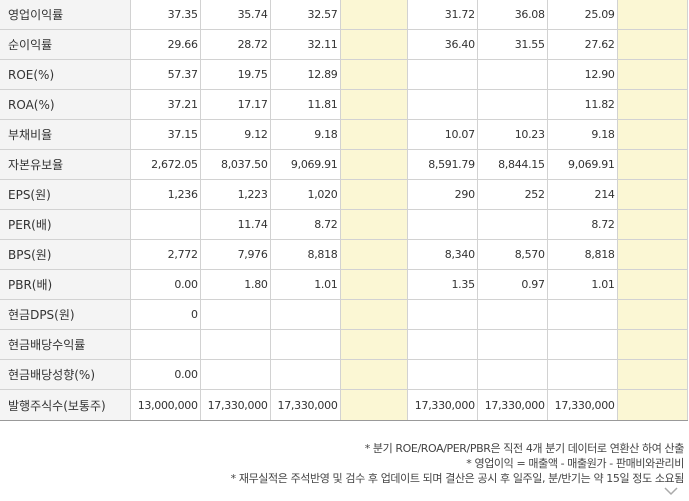  Describe the element at coordinates (165, 405) in the screenshot. I see `table-cell: 13,000,000` at that location.